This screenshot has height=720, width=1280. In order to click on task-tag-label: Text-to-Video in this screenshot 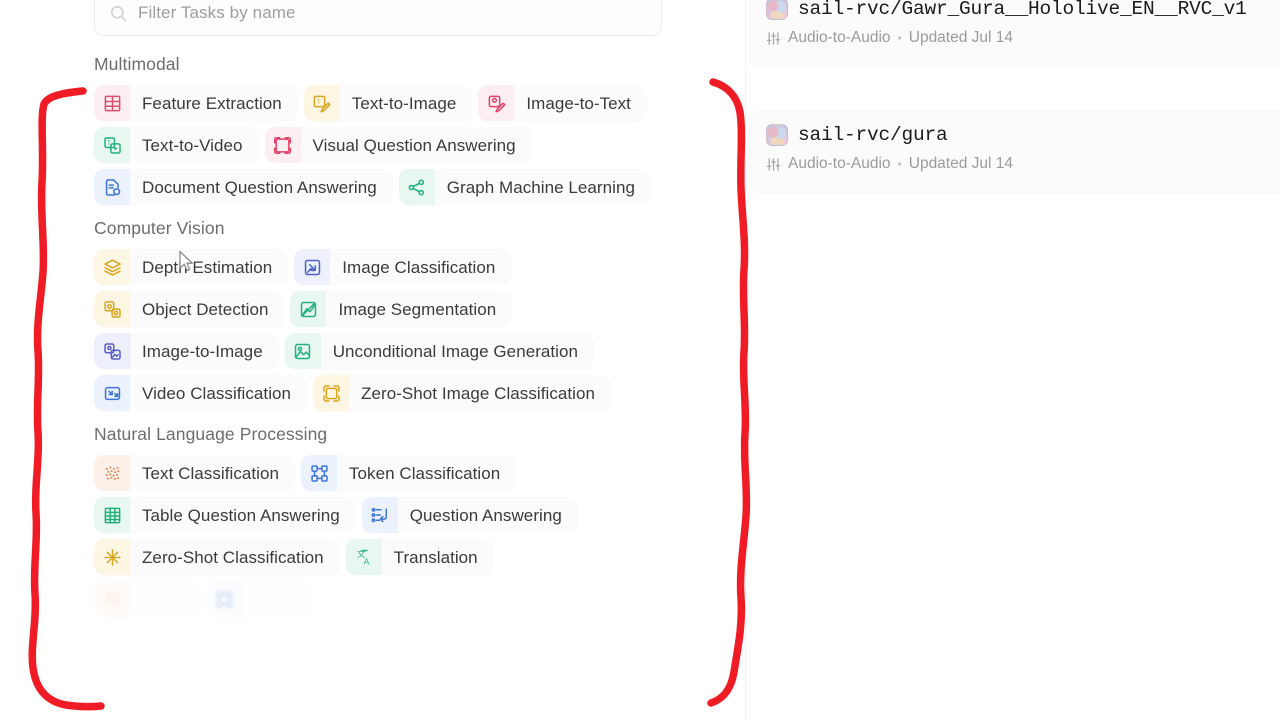, I will do `click(192, 145)`.